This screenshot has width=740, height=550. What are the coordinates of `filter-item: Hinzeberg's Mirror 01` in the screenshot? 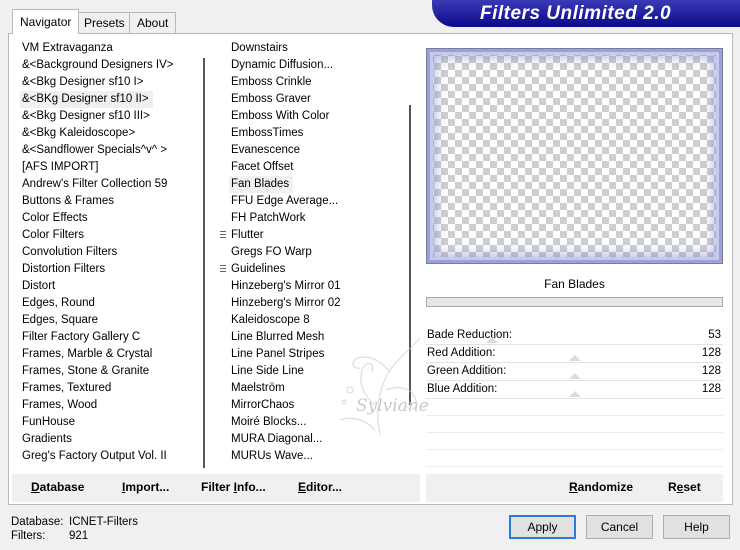 It's located at (315, 286).